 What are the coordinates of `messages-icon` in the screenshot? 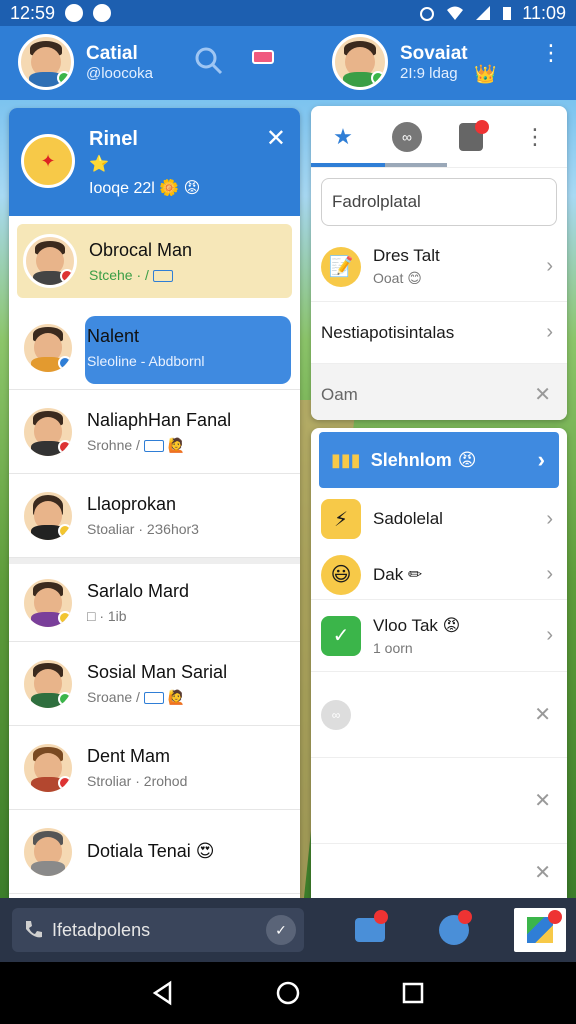 It's located at (263, 57).